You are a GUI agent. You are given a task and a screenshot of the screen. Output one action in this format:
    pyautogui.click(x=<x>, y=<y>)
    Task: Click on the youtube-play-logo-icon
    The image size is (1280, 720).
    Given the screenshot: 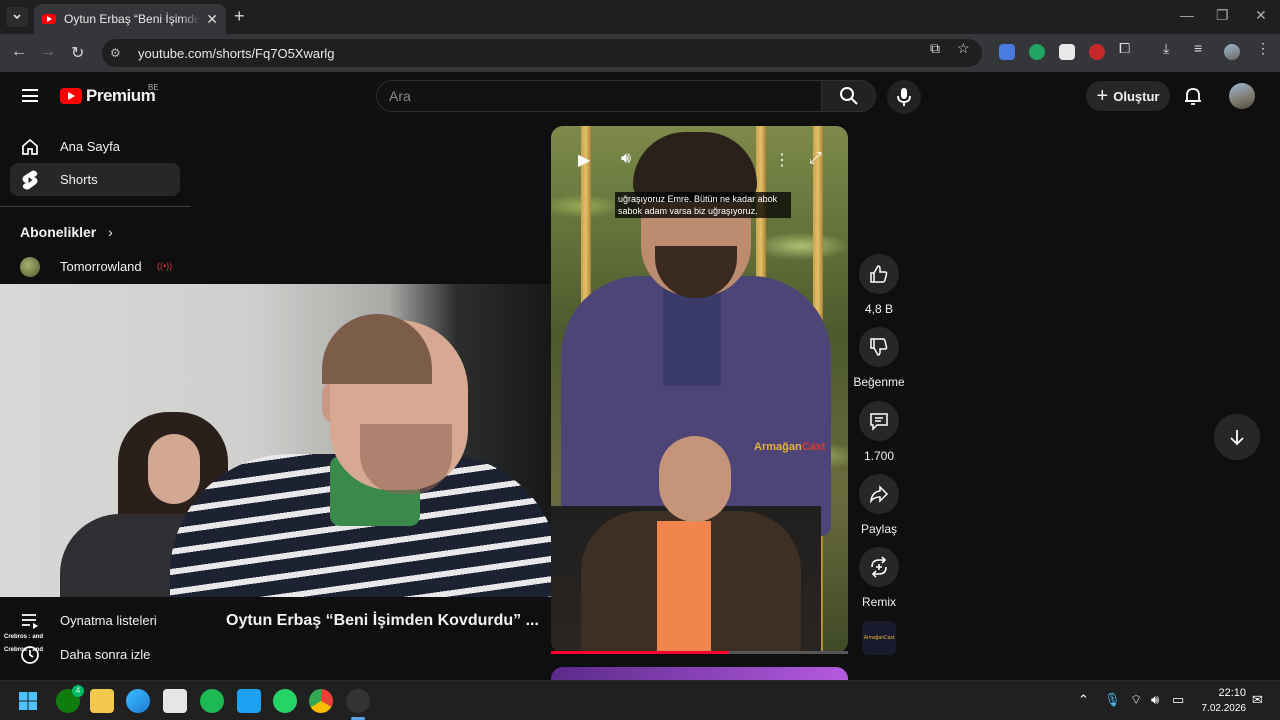 What is the action you would take?
    pyautogui.click(x=71, y=96)
    